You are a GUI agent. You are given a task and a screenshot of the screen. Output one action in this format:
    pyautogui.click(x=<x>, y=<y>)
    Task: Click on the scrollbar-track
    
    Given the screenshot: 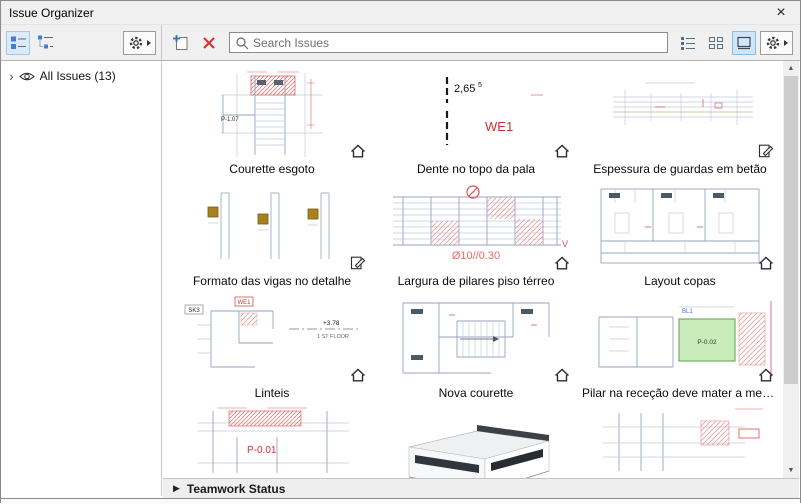 What is the action you would take?
    pyautogui.click(x=791, y=269)
    